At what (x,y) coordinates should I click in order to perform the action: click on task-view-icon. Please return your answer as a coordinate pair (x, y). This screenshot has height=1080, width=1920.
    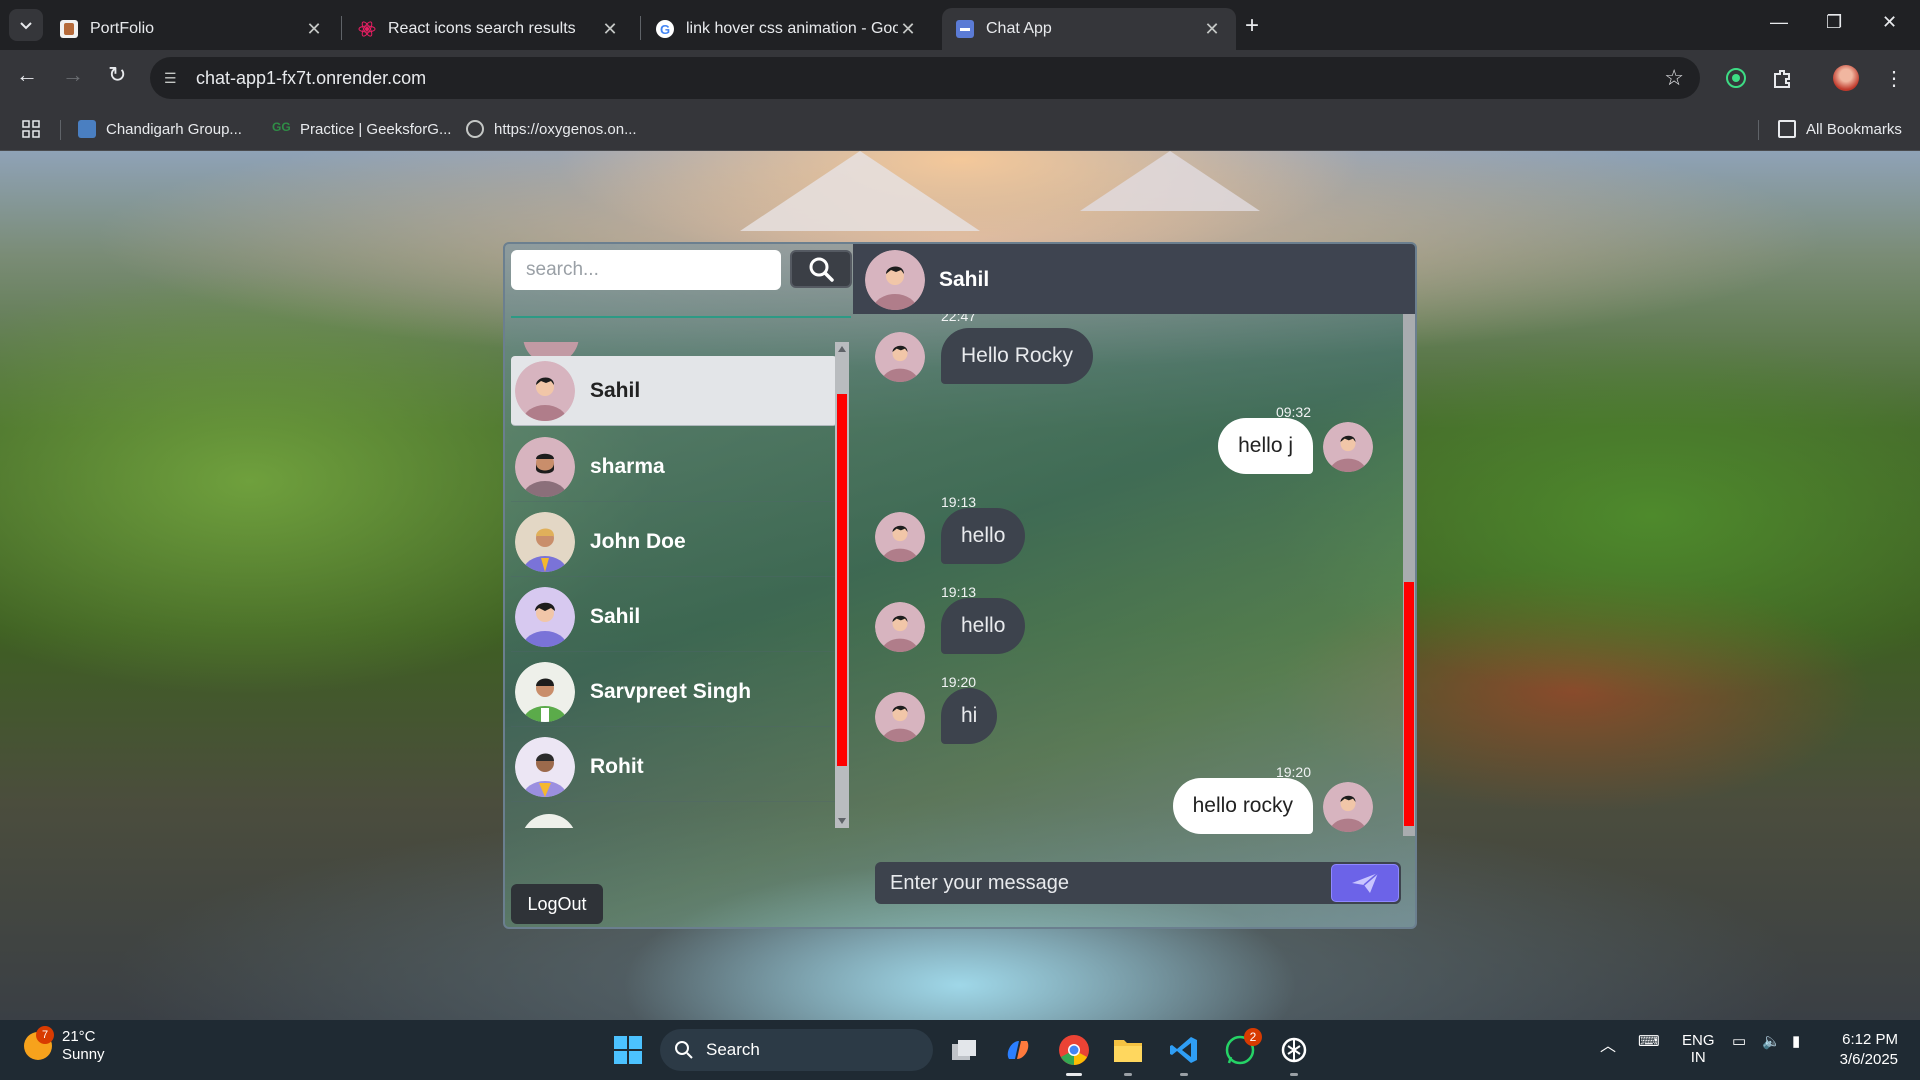
    Looking at the image, I should click on (964, 1050).